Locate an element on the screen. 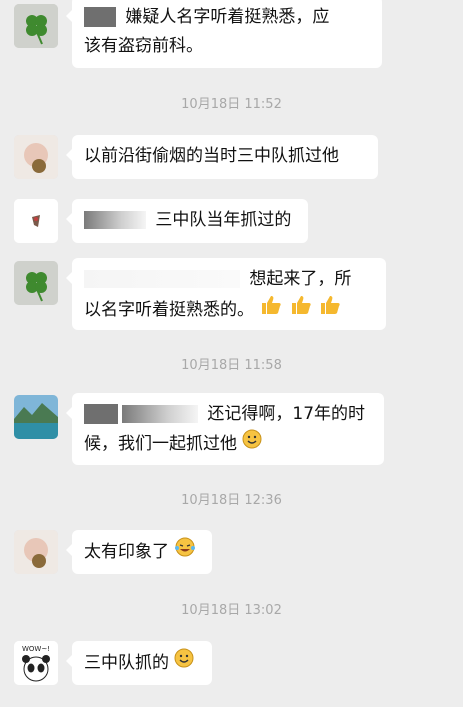 This screenshot has width=463, height=707. message-line: 该有盗窃前科。 is located at coordinates (143, 46).